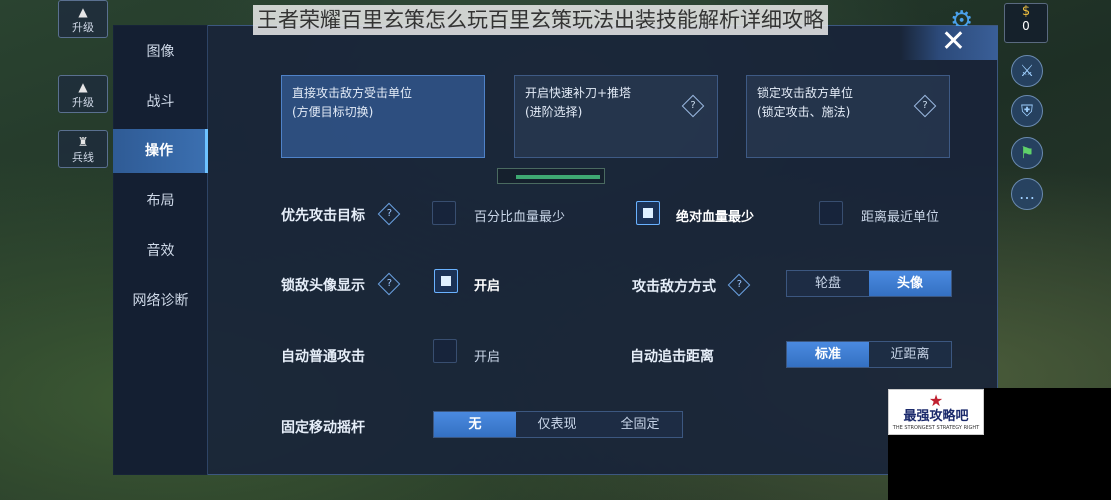 The height and width of the screenshot is (500, 1111). What do you see at coordinates (83, 157) in the screenshot?
I see `minion-label: 兵线` at bounding box center [83, 157].